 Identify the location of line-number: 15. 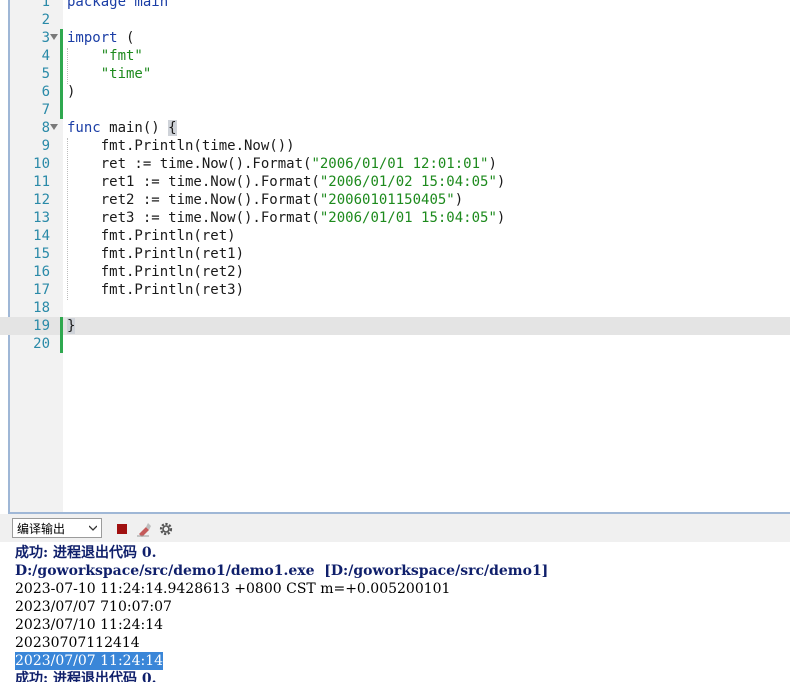
(41, 254).